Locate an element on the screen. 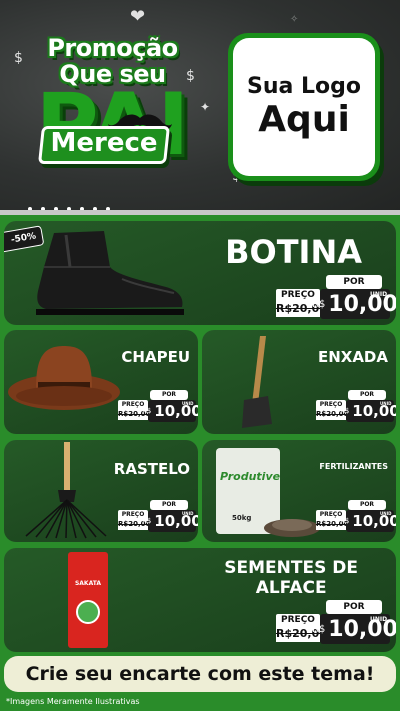 The width and height of the screenshot is (400, 711). promo-title-line1: Promoção is located at coordinates (112, 48).